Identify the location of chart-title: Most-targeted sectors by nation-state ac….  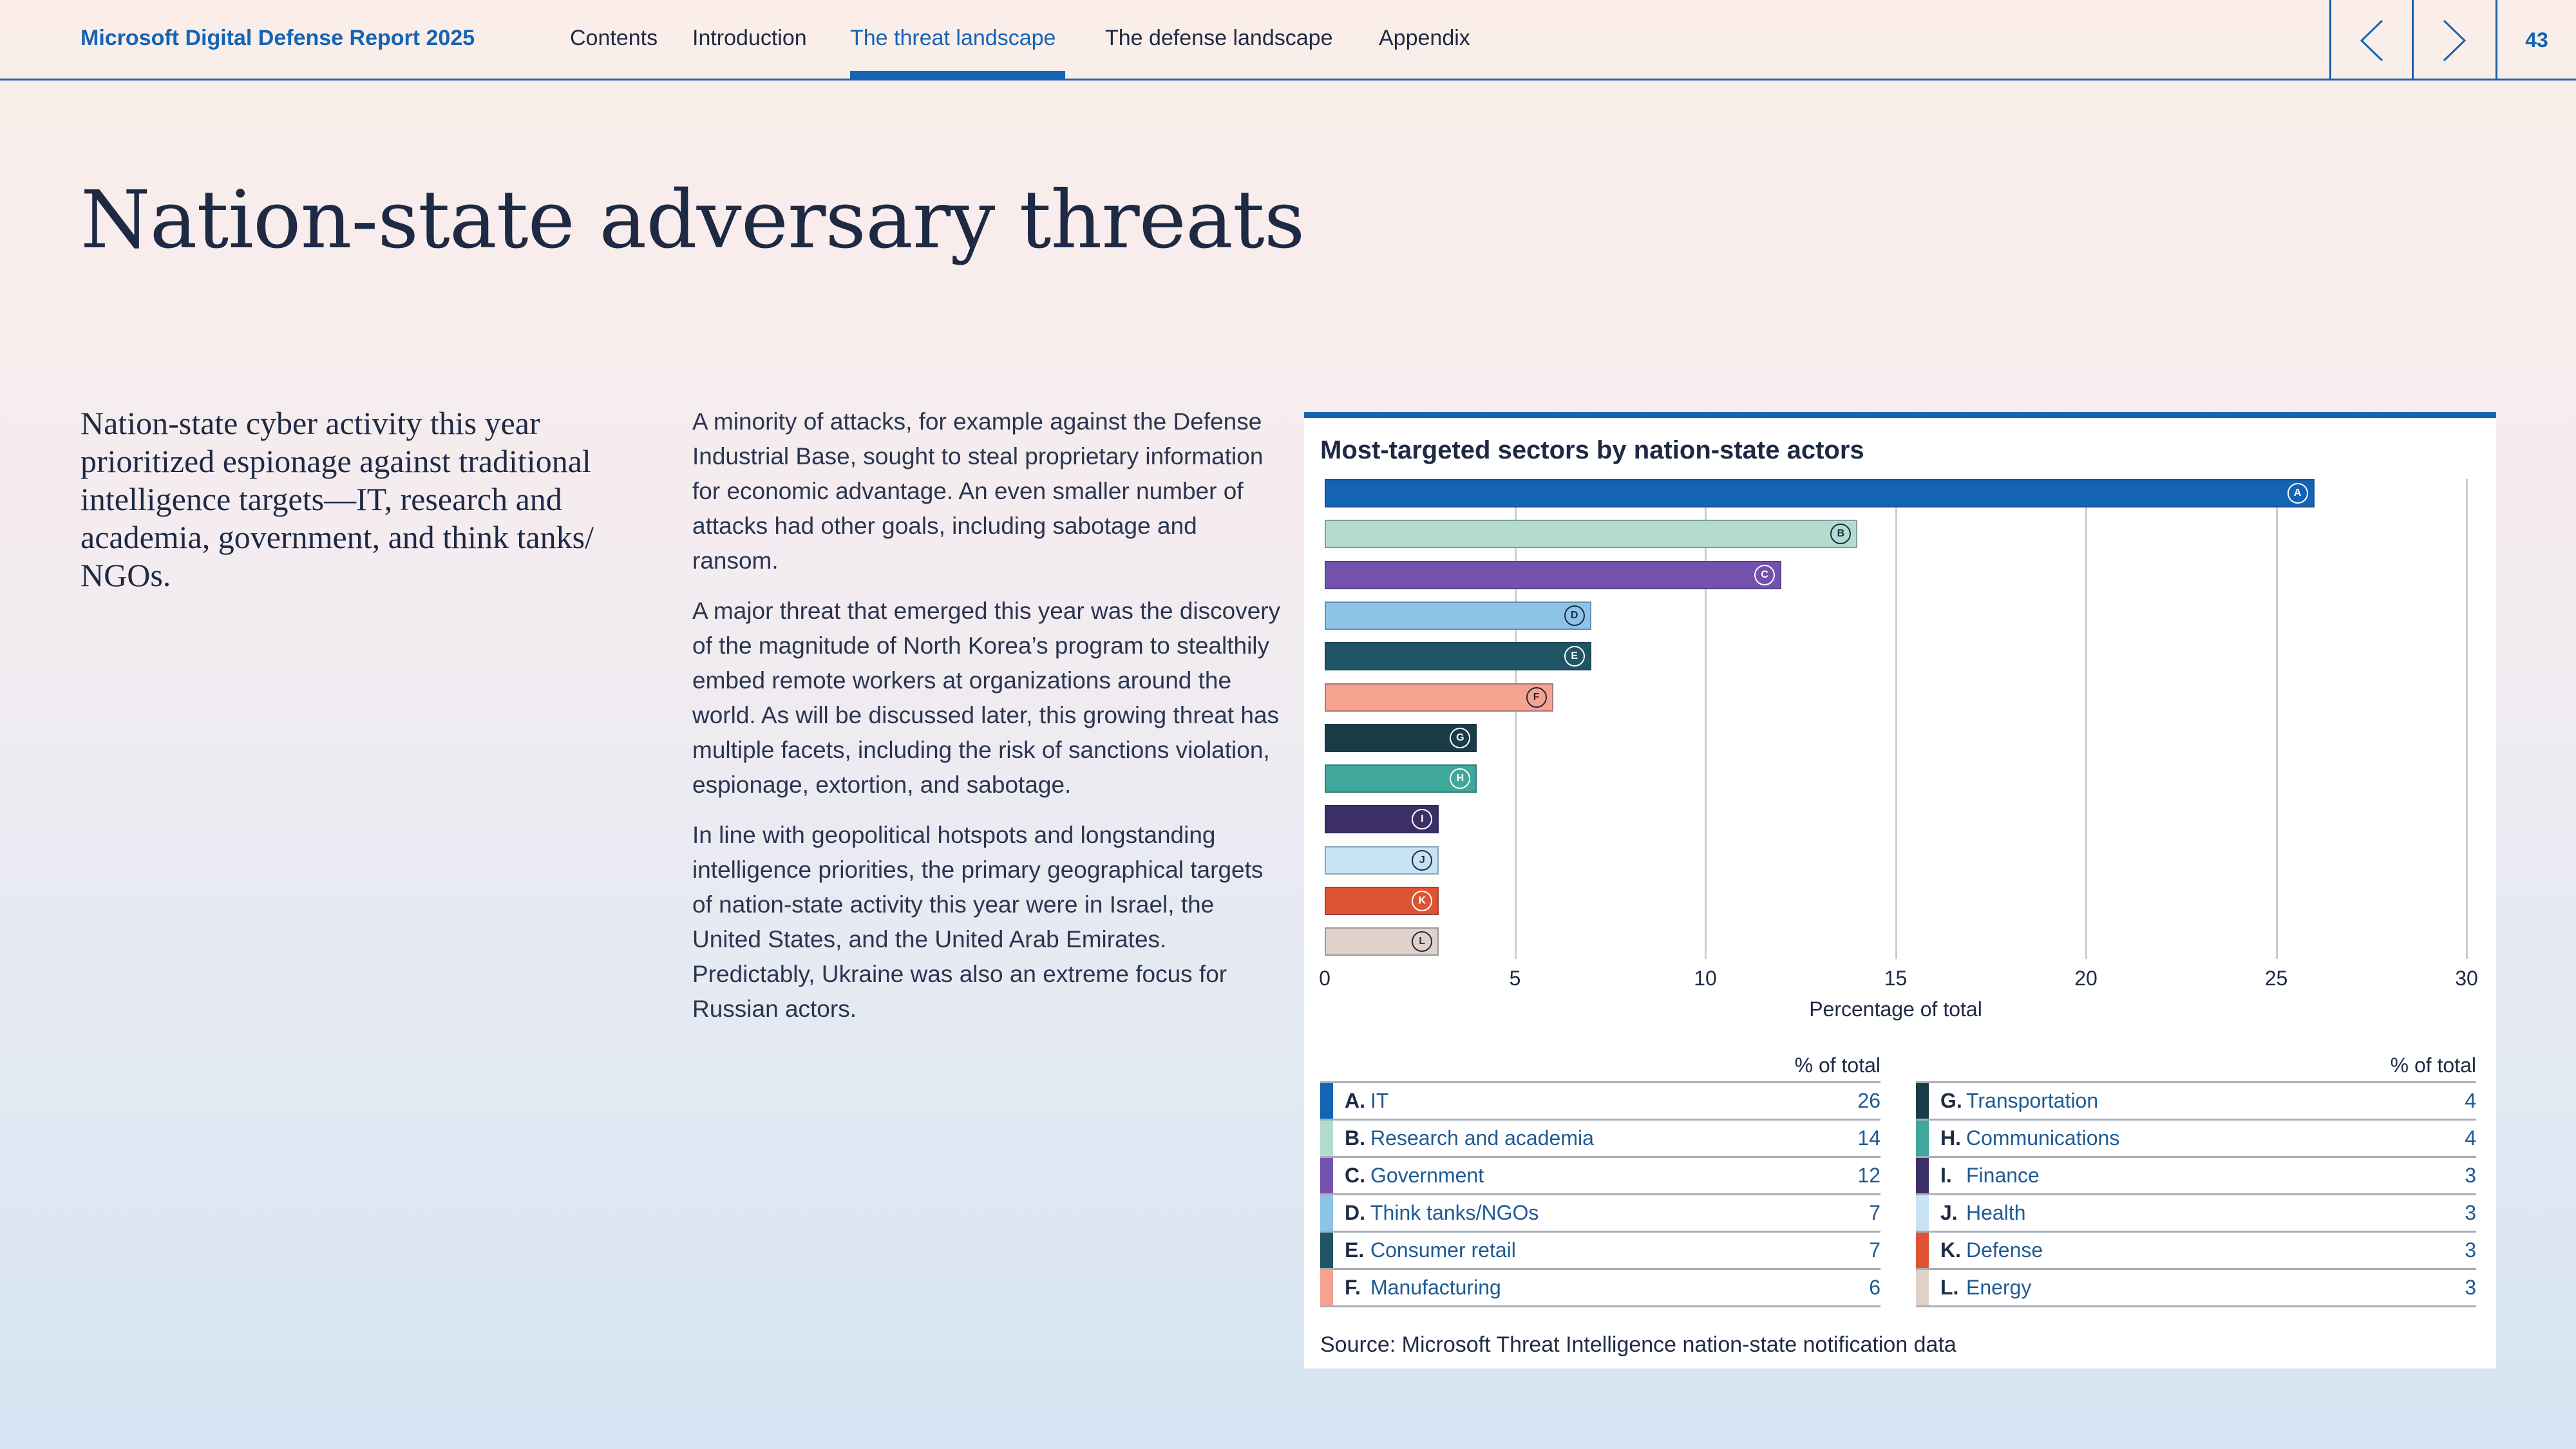
(1592, 450).